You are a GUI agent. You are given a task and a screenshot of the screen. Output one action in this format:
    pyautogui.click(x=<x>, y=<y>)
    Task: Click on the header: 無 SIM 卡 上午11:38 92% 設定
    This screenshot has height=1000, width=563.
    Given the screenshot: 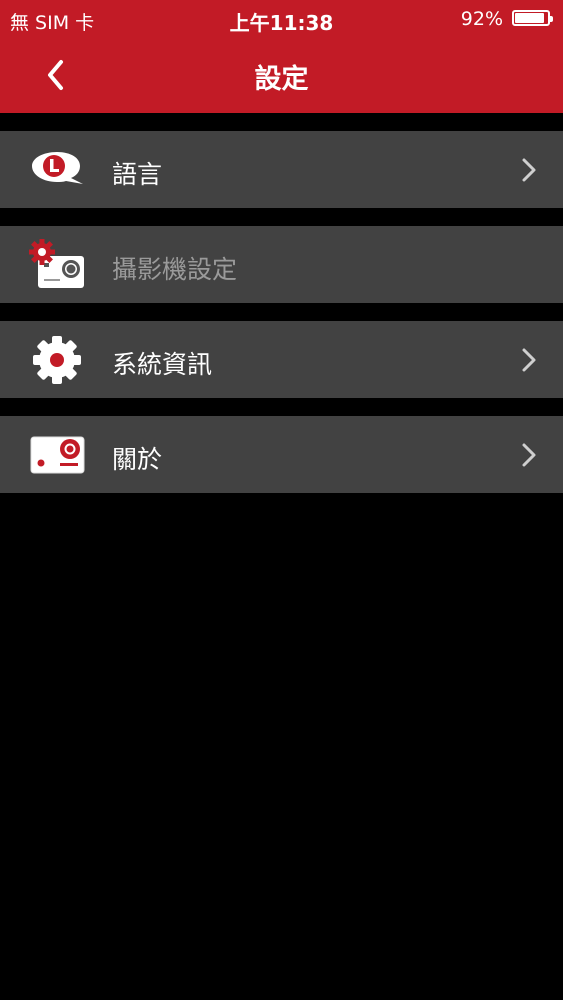 What is the action you would take?
    pyautogui.click(x=281, y=56)
    